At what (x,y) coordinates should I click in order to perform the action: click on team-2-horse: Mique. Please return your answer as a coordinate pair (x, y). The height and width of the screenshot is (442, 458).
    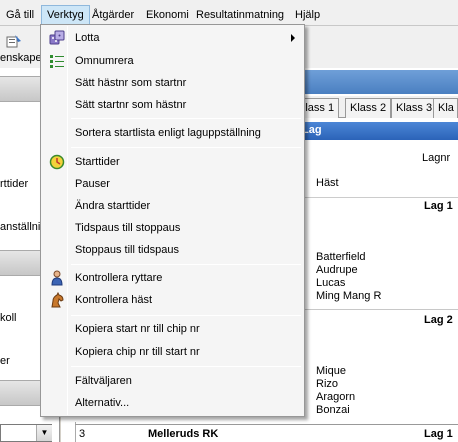
    Looking at the image, I should click on (331, 371).